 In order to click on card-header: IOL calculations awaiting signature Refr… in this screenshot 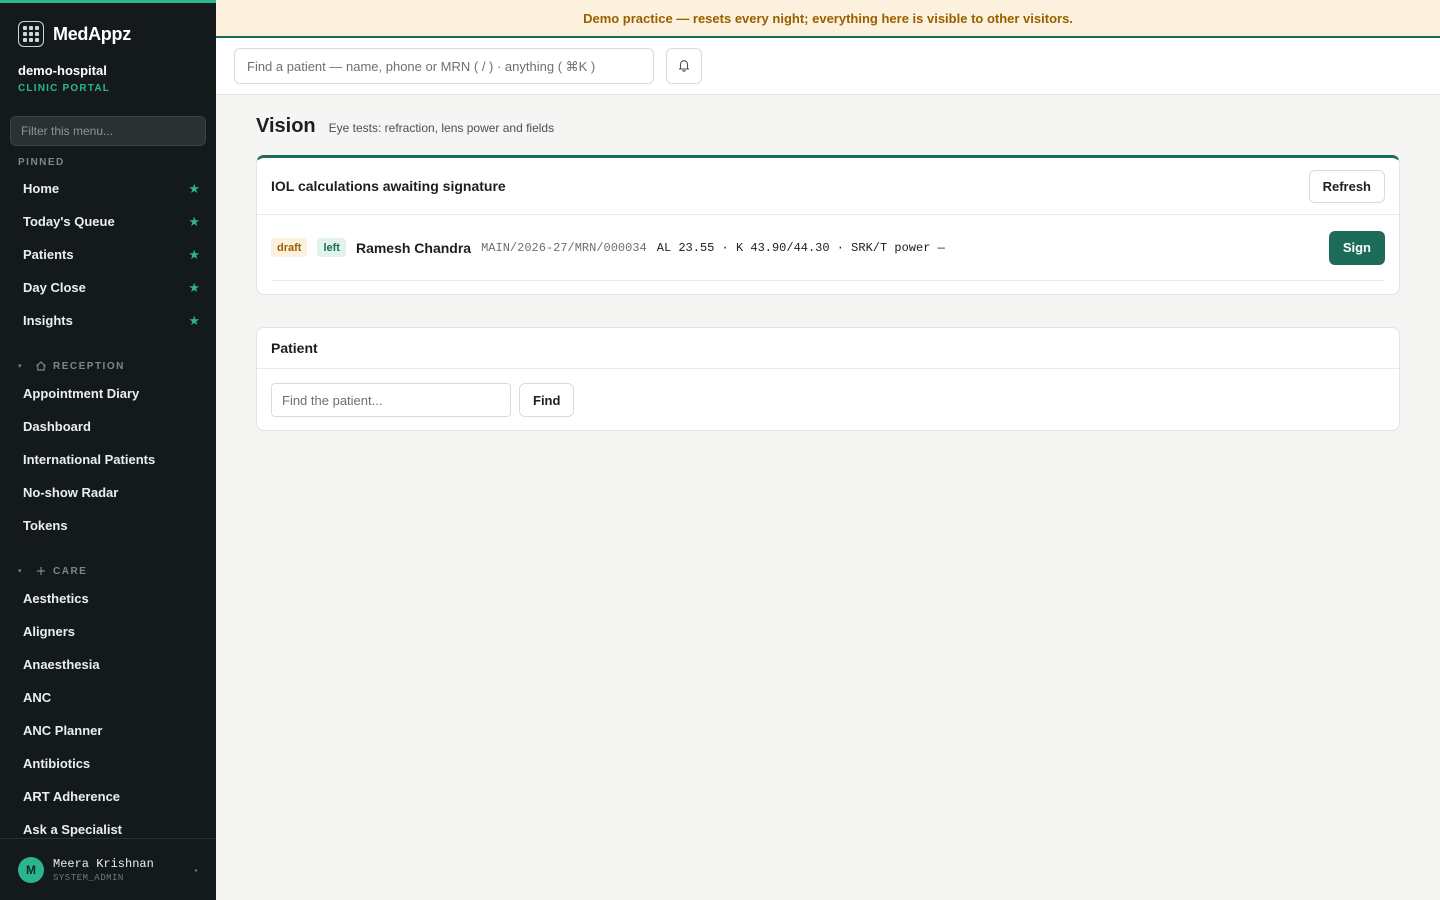, I will do `click(828, 186)`.